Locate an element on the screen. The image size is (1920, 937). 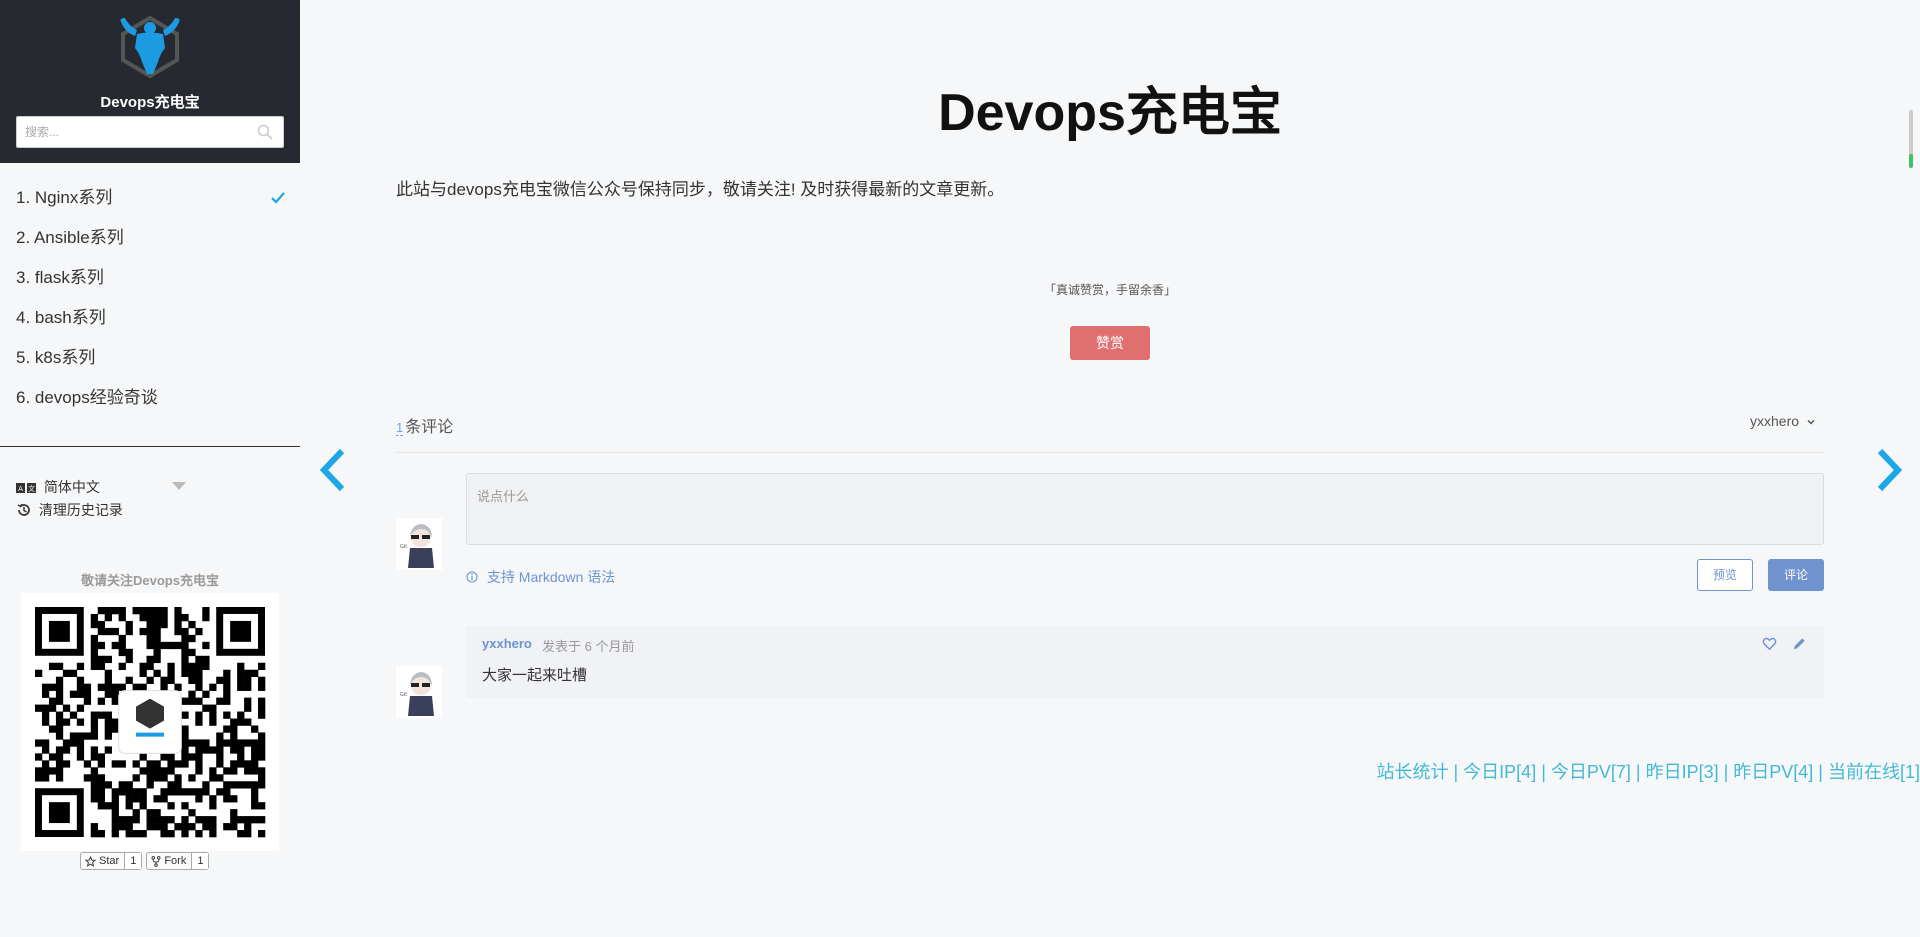
toc-item-nginx: 1. Nginx系列 is located at coordinates (150, 198).